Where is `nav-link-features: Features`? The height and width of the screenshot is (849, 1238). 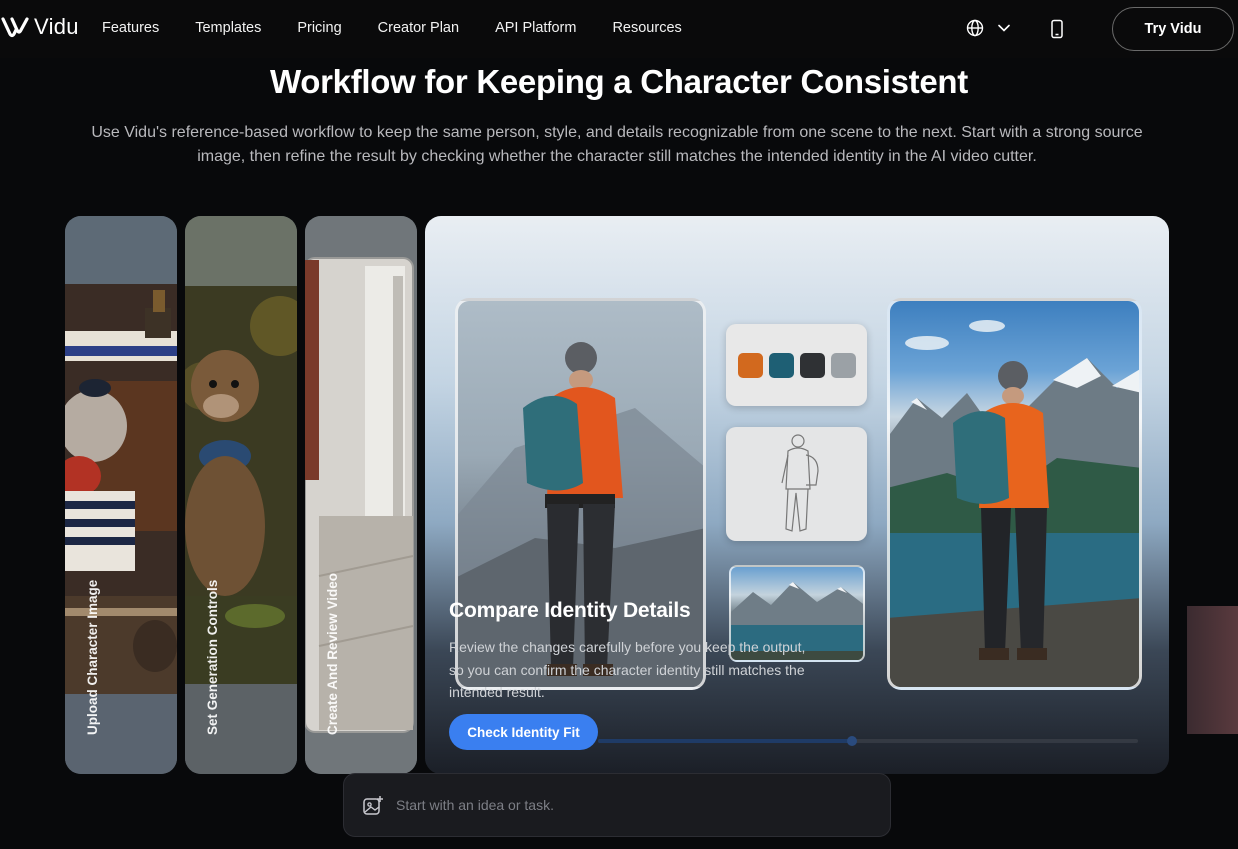 nav-link-features: Features is located at coordinates (130, 28).